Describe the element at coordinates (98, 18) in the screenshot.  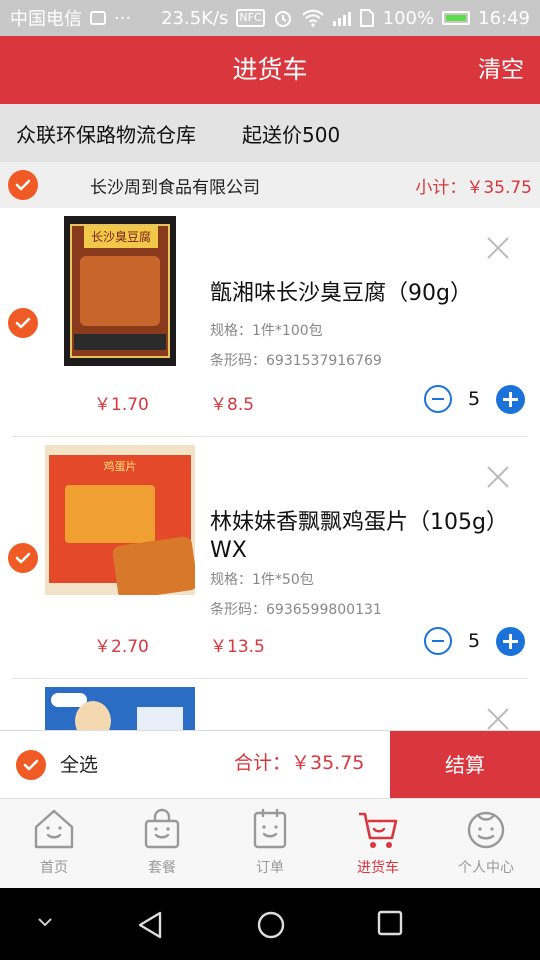
I see `notification-icon` at that location.